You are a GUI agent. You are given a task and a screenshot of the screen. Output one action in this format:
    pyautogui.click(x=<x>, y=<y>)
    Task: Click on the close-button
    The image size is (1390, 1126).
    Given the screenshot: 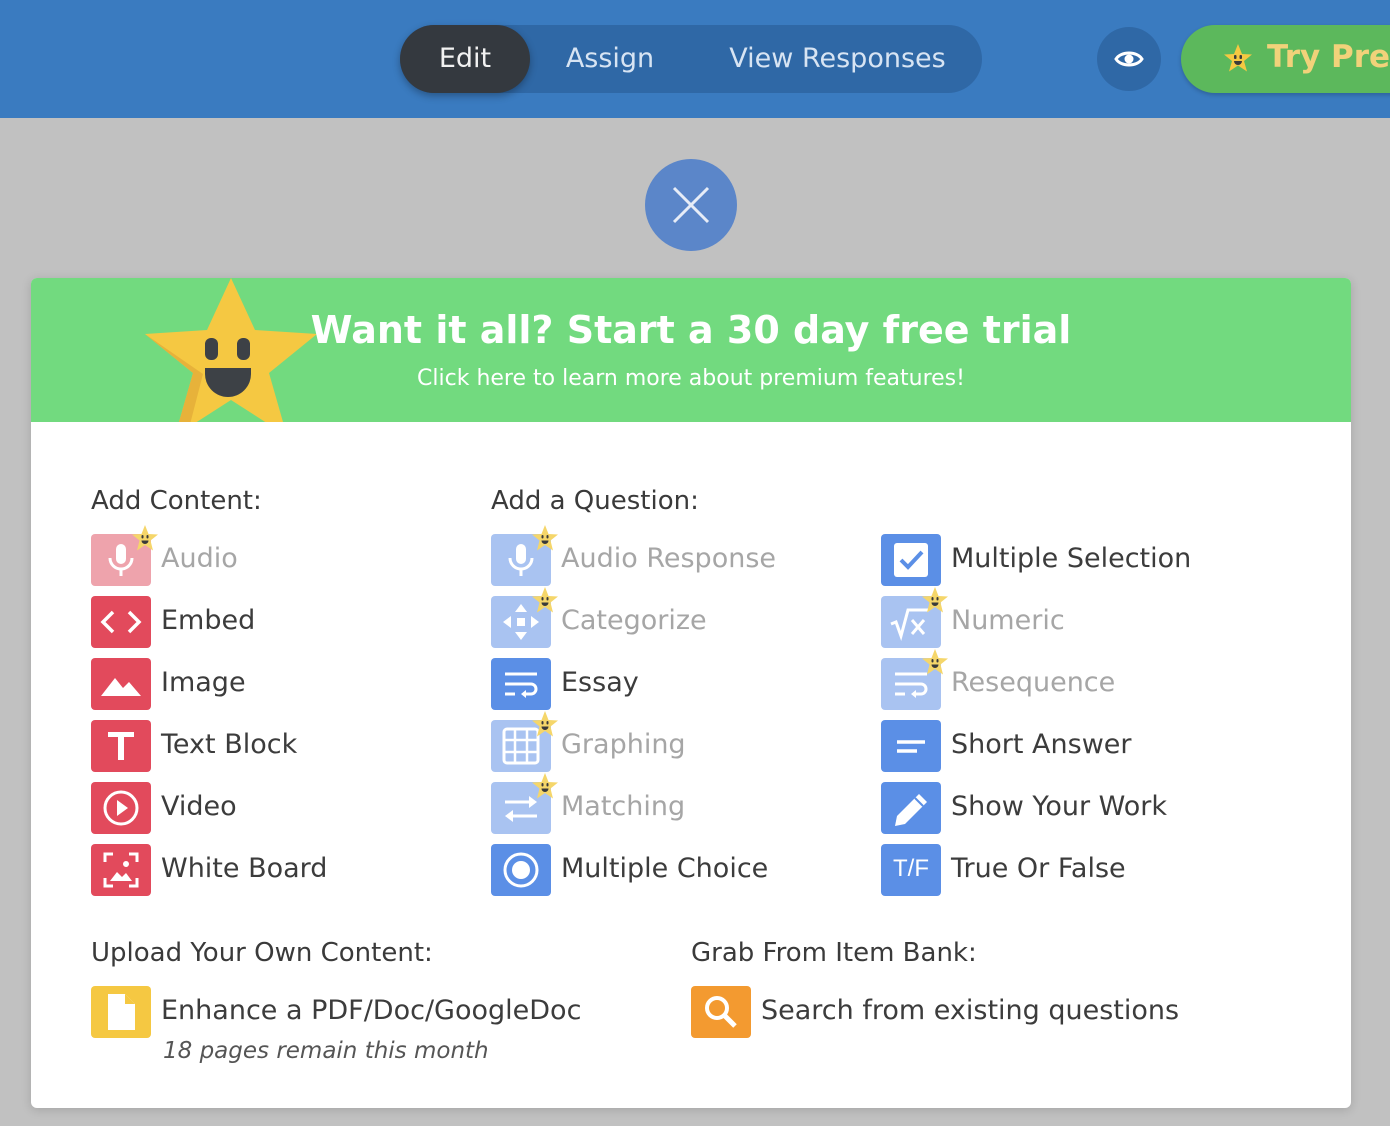 What is the action you would take?
    pyautogui.click(x=691, y=205)
    